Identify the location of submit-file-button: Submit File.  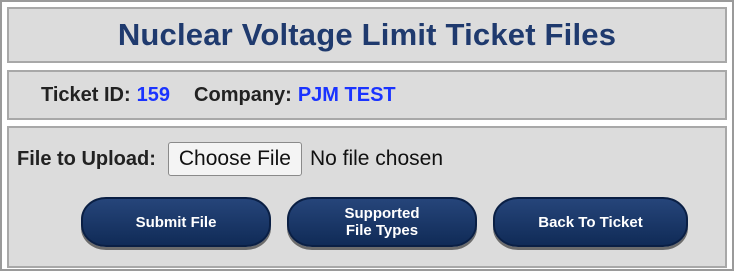
(176, 222).